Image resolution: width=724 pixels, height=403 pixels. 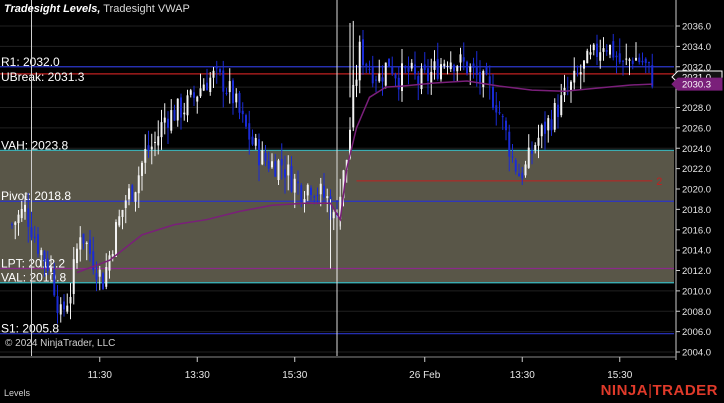 I want to click on indicator-vwap-name: Tradesight VWAP, so click(x=146, y=9).